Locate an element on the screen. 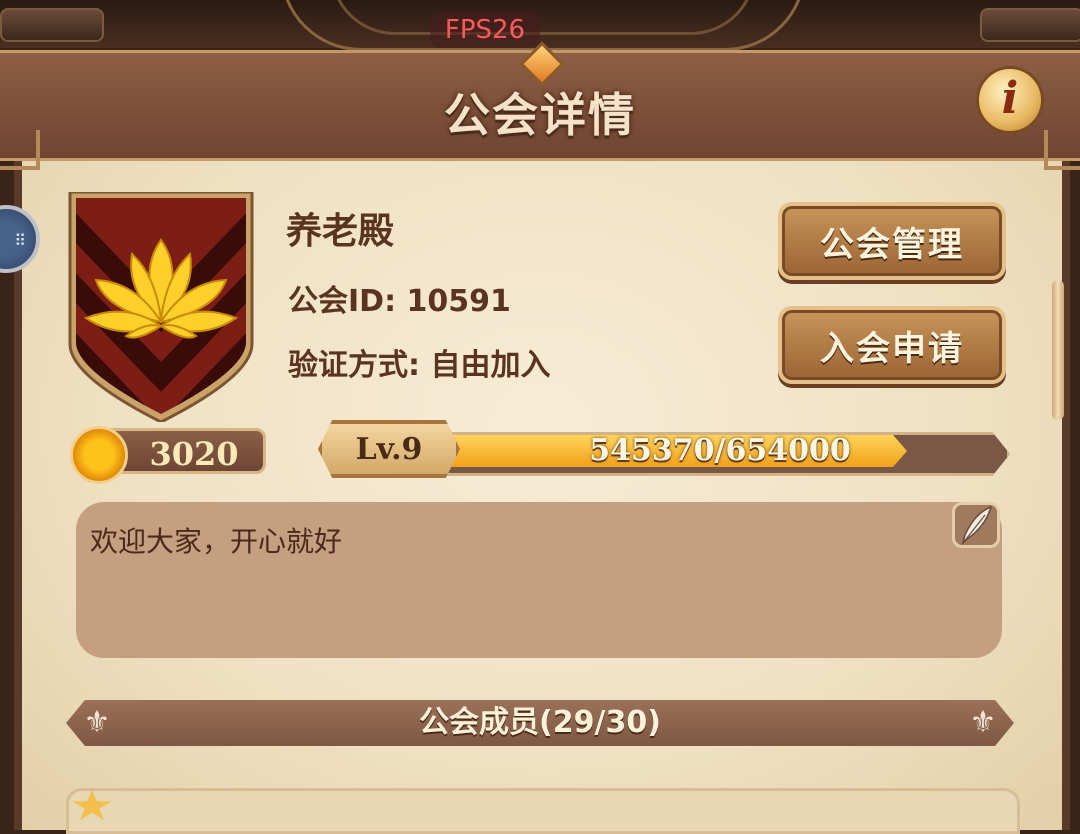 The image size is (1080, 834). guild-id: 公会ID: 10591 is located at coordinates (399, 301).